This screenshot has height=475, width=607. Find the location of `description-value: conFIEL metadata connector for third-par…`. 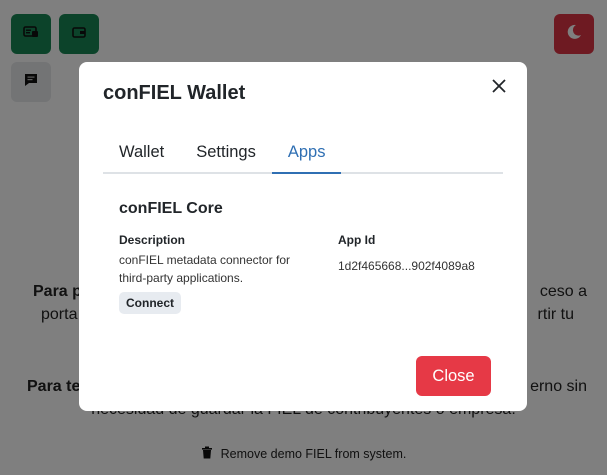

description-value: conFIEL metadata connector for third-par… is located at coordinates (204, 269).